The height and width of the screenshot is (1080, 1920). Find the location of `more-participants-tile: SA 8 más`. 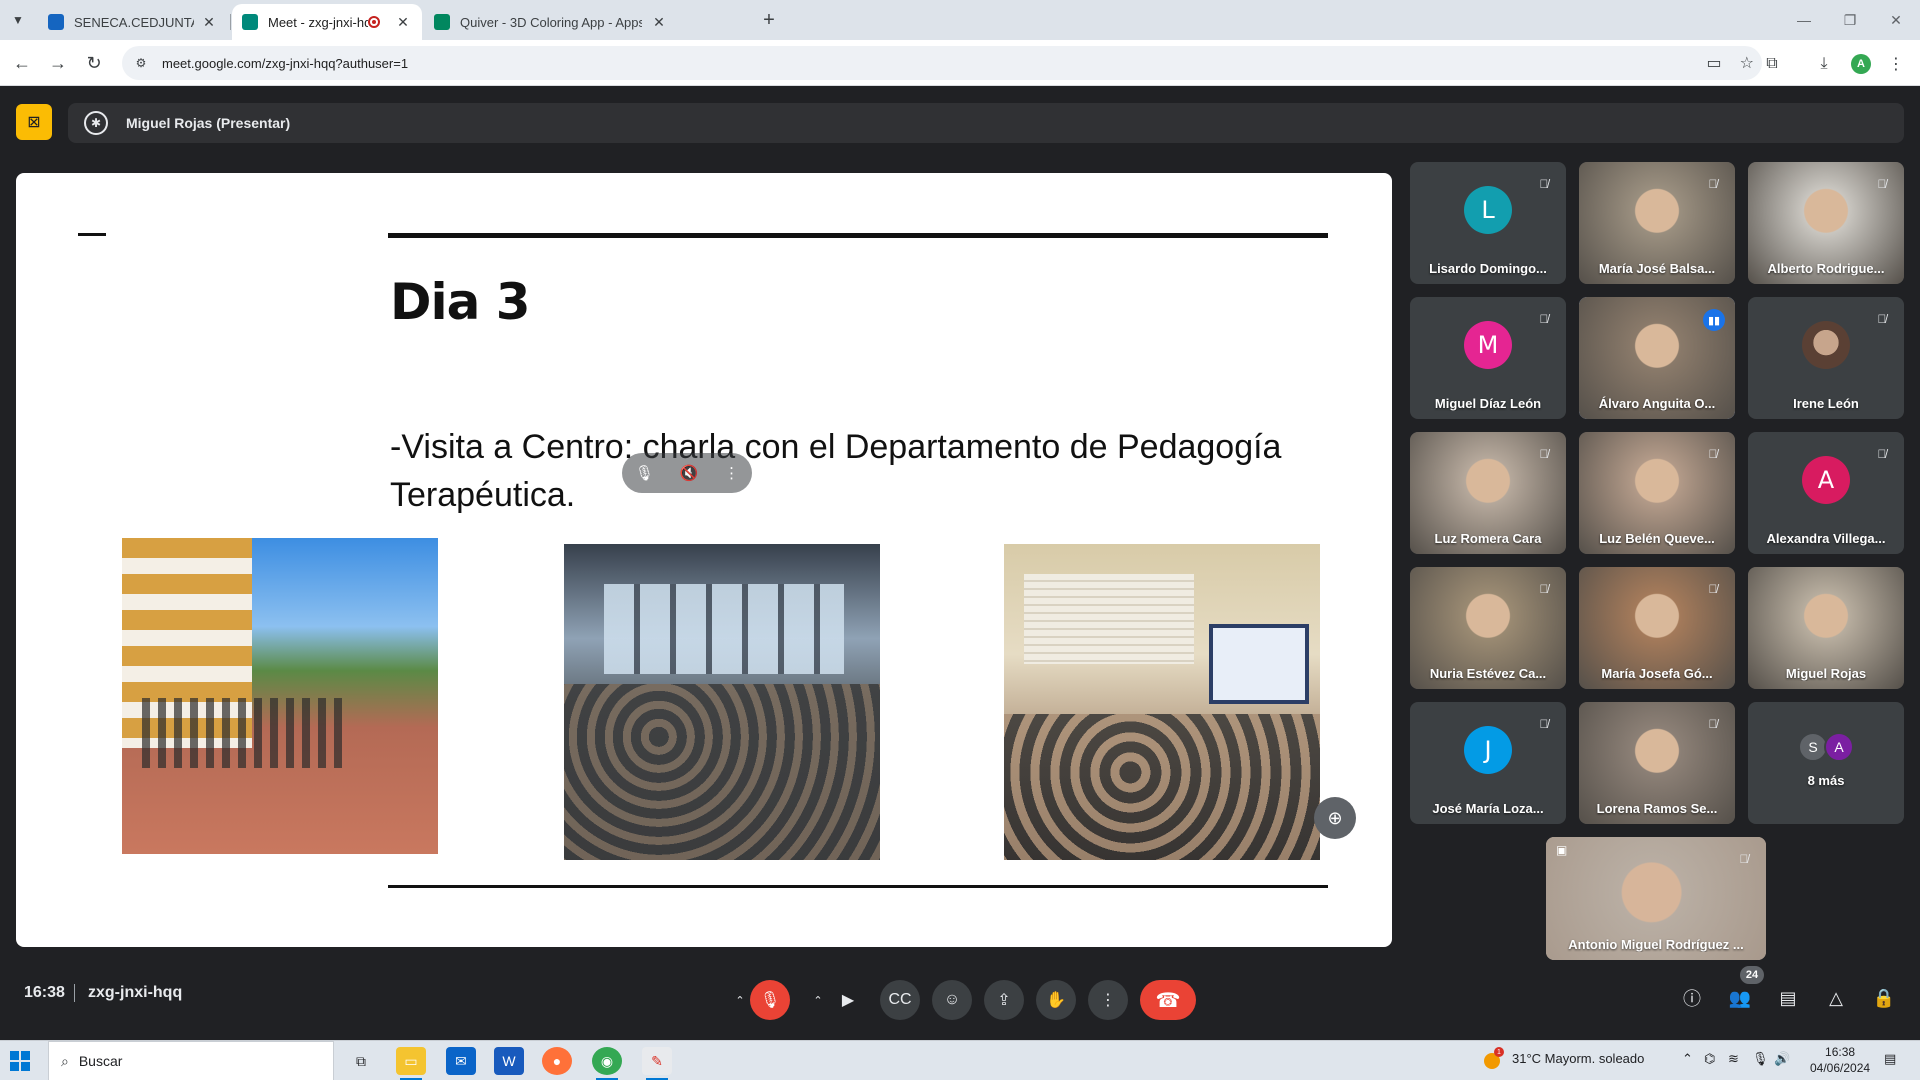

more-participants-tile: SA 8 más is located at coordinates (1826, 763).